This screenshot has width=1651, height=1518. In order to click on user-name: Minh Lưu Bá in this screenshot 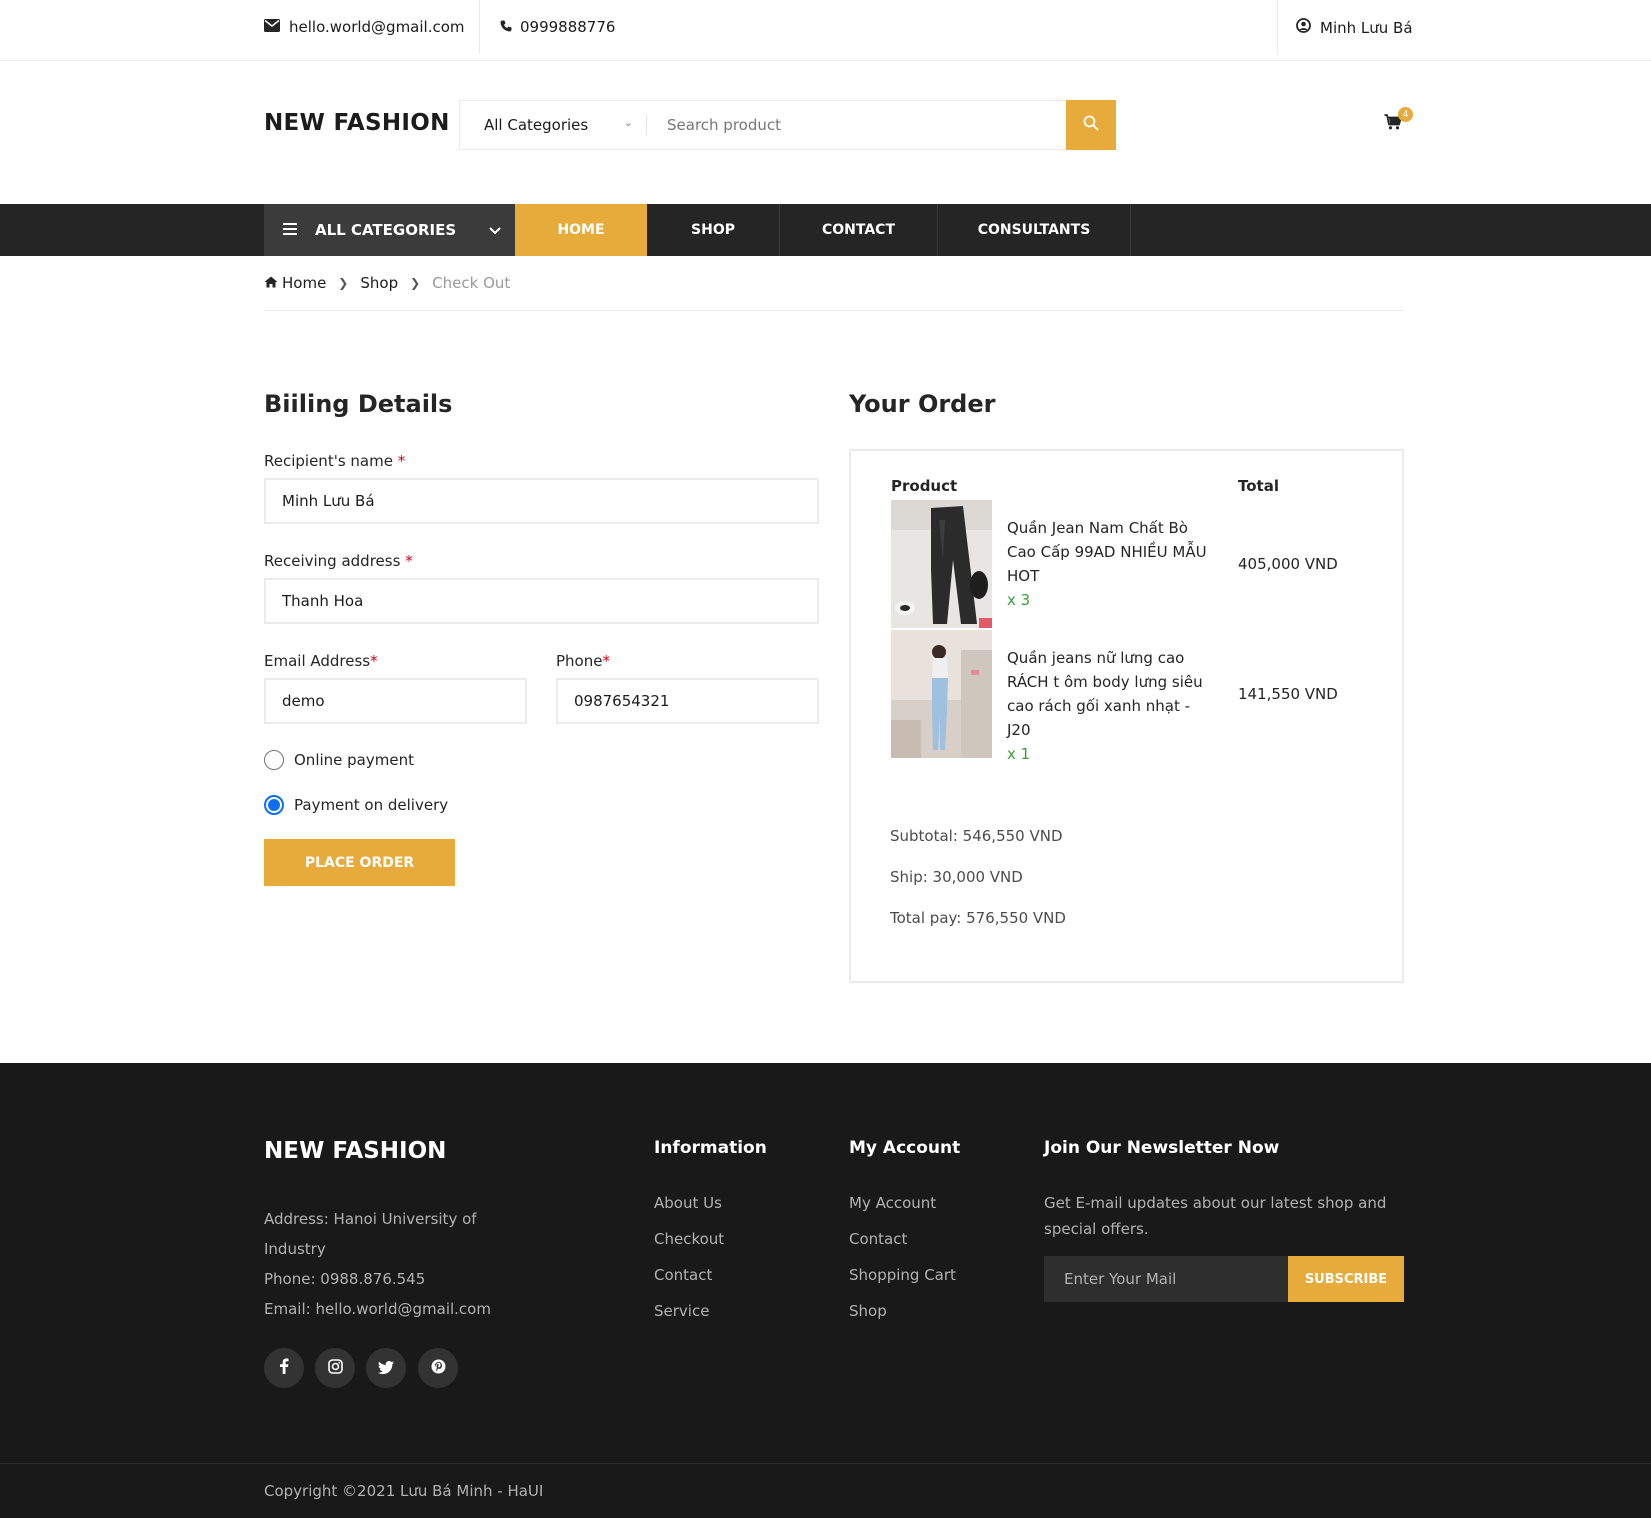, I will do `click(1366, 27)`.